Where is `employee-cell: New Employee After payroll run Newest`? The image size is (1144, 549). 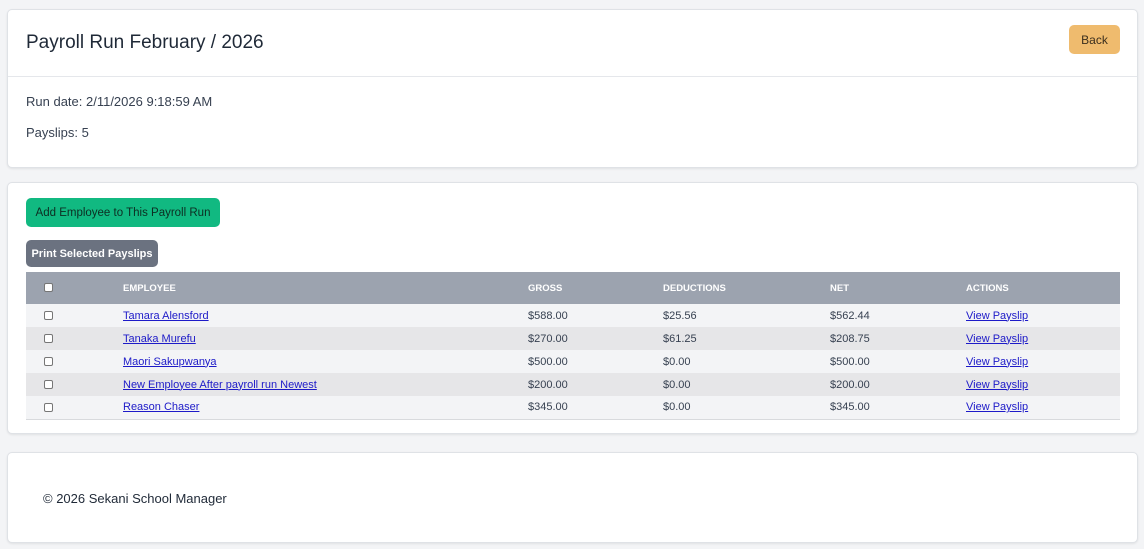 employee-cell: New Employee After payroll run Newest is located at coordinates (325, 384).